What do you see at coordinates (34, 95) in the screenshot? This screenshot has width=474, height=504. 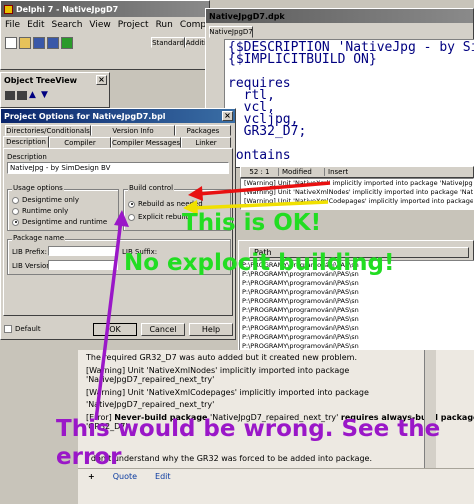 I see `arrow-up-icon: ▲` at bounding box center [34, 95].